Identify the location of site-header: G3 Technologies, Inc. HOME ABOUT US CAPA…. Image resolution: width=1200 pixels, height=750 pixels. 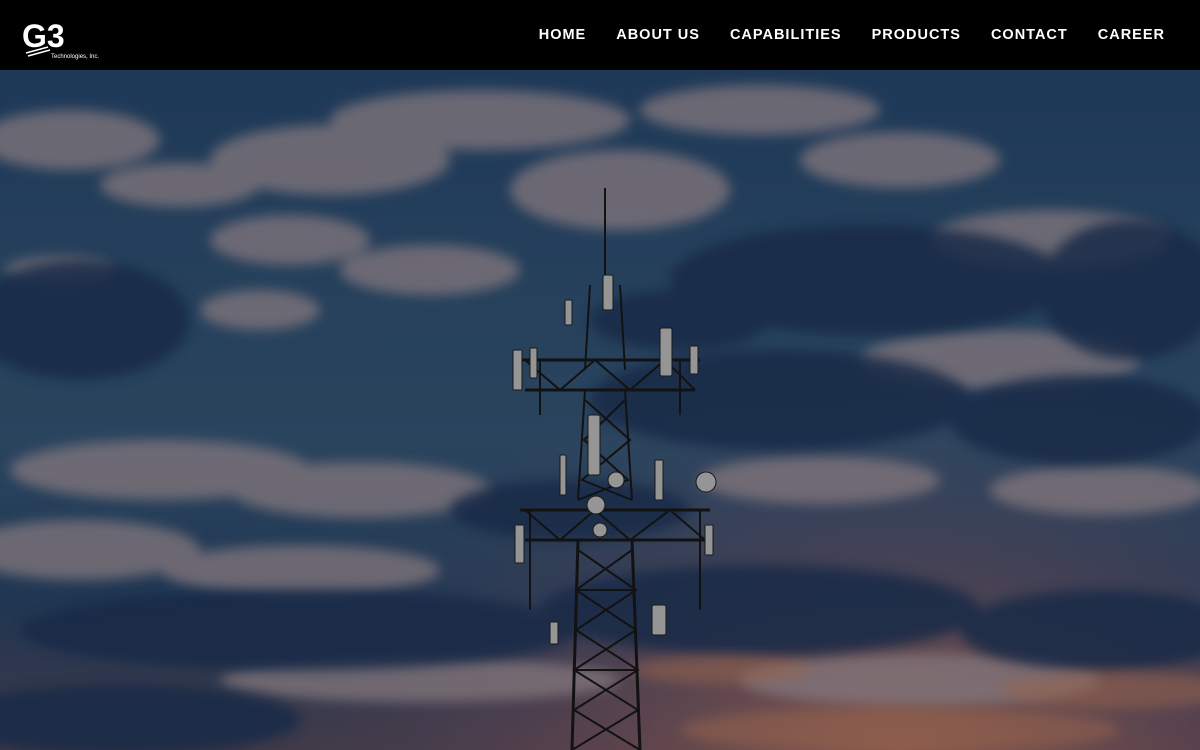
(600, 35).